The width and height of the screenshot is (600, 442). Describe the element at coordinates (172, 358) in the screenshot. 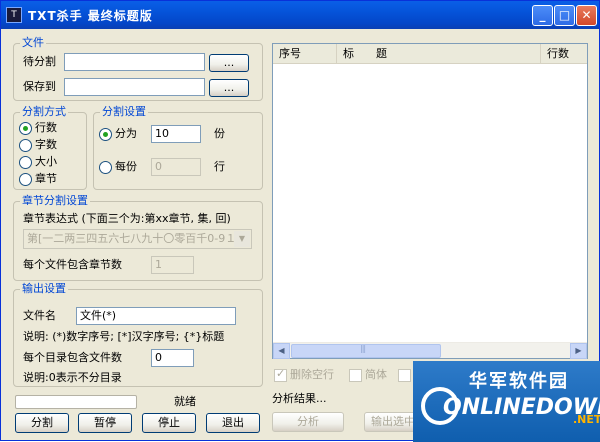

I see `dir-count-input: 0` at that location.